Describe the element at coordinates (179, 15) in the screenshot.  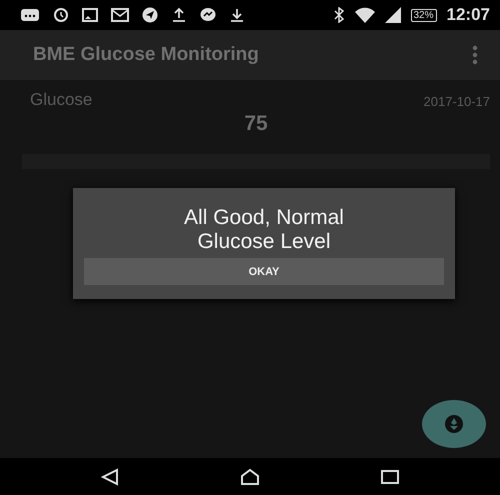
I see `upload-icon` at that location.